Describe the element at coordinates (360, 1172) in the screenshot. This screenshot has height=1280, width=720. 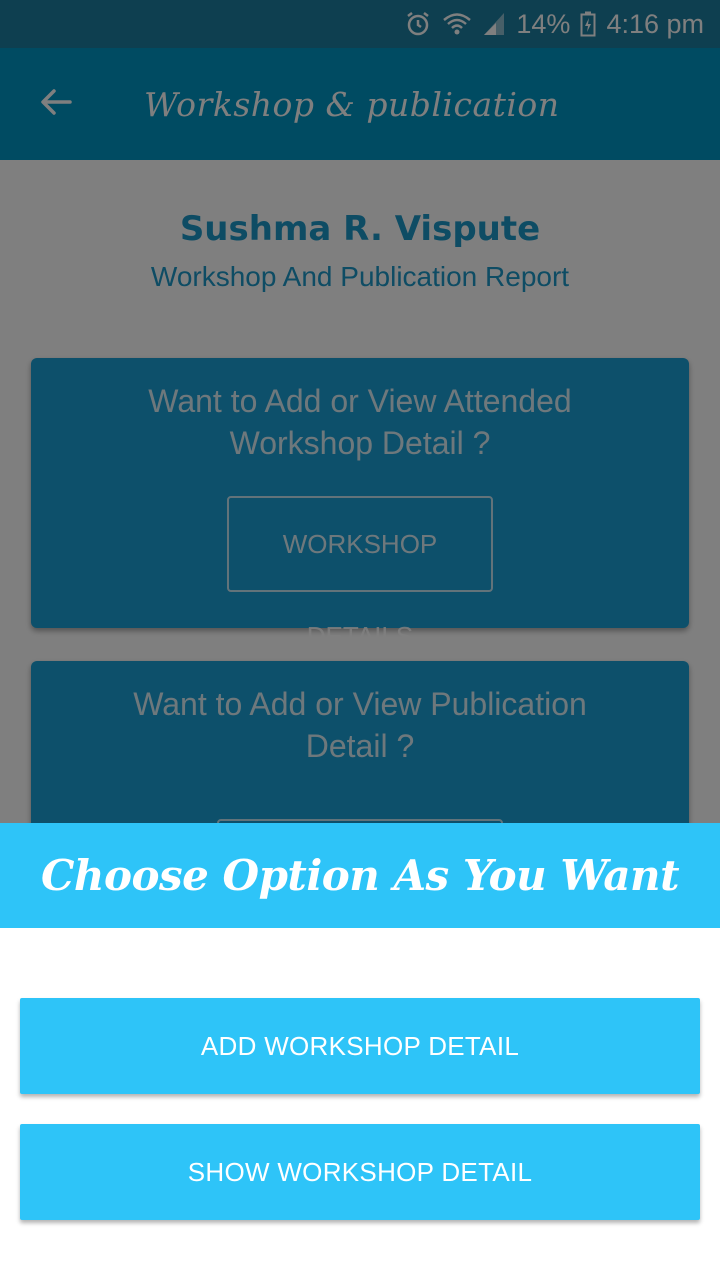
I see `show-workshop-detail-button: SHOW WORKSHOP DETAIL` at that location.